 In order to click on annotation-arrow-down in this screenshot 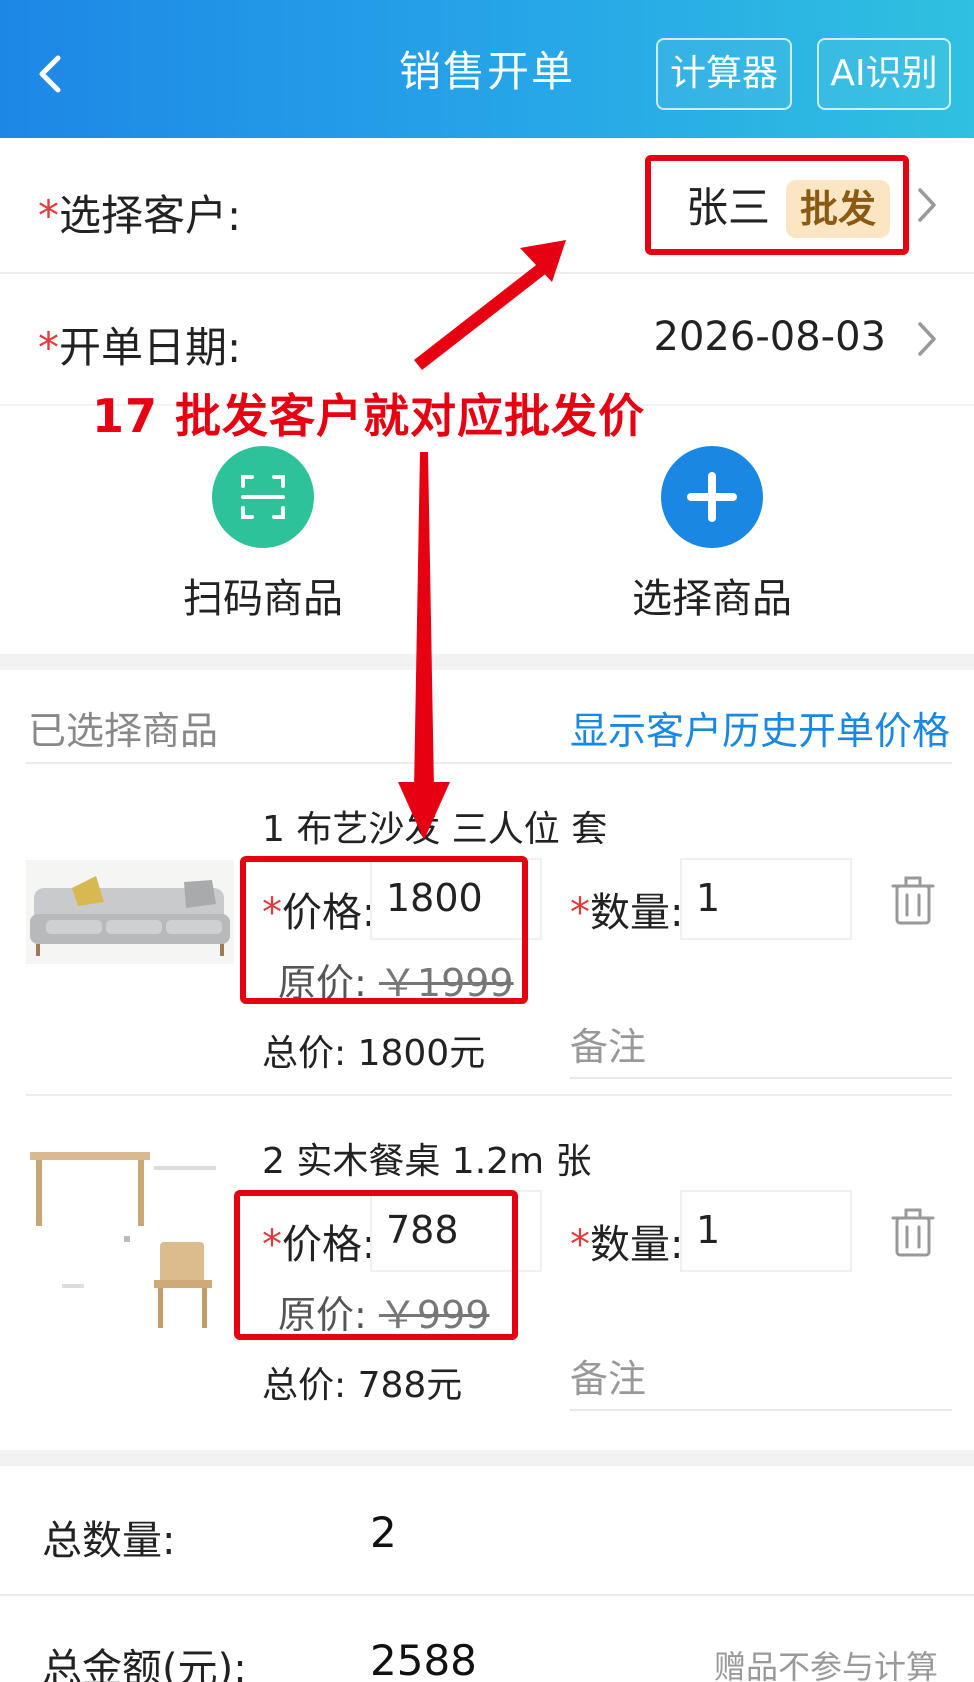, I will do `click(424, 646)`.